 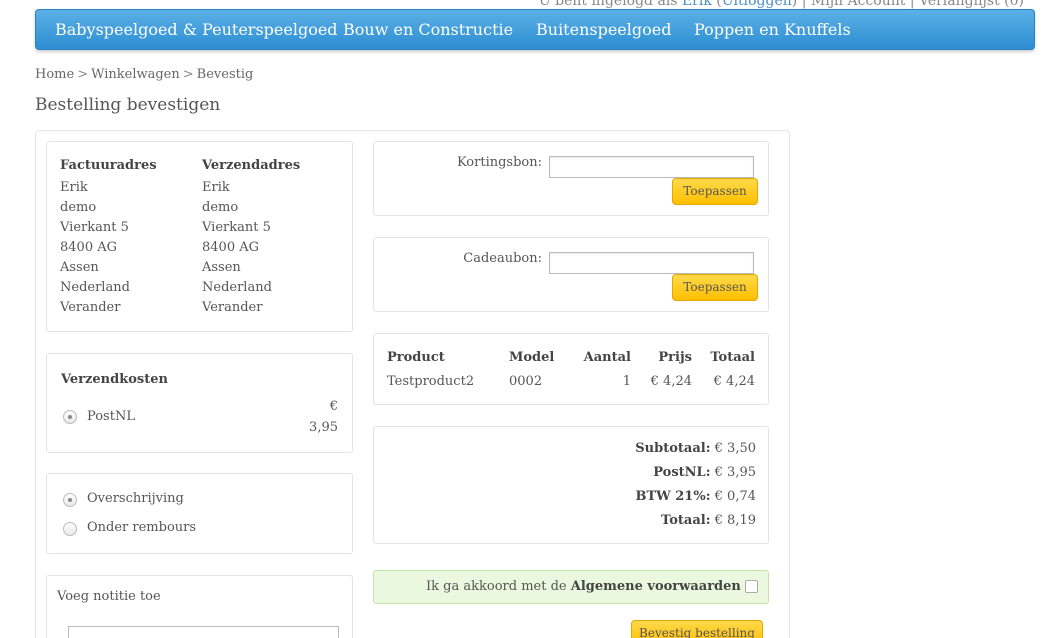 What do you see at coordinates (671, 381) in the screenshot?
I see `cart-cell-price: € 4,24` at bounding box center [671, 381].